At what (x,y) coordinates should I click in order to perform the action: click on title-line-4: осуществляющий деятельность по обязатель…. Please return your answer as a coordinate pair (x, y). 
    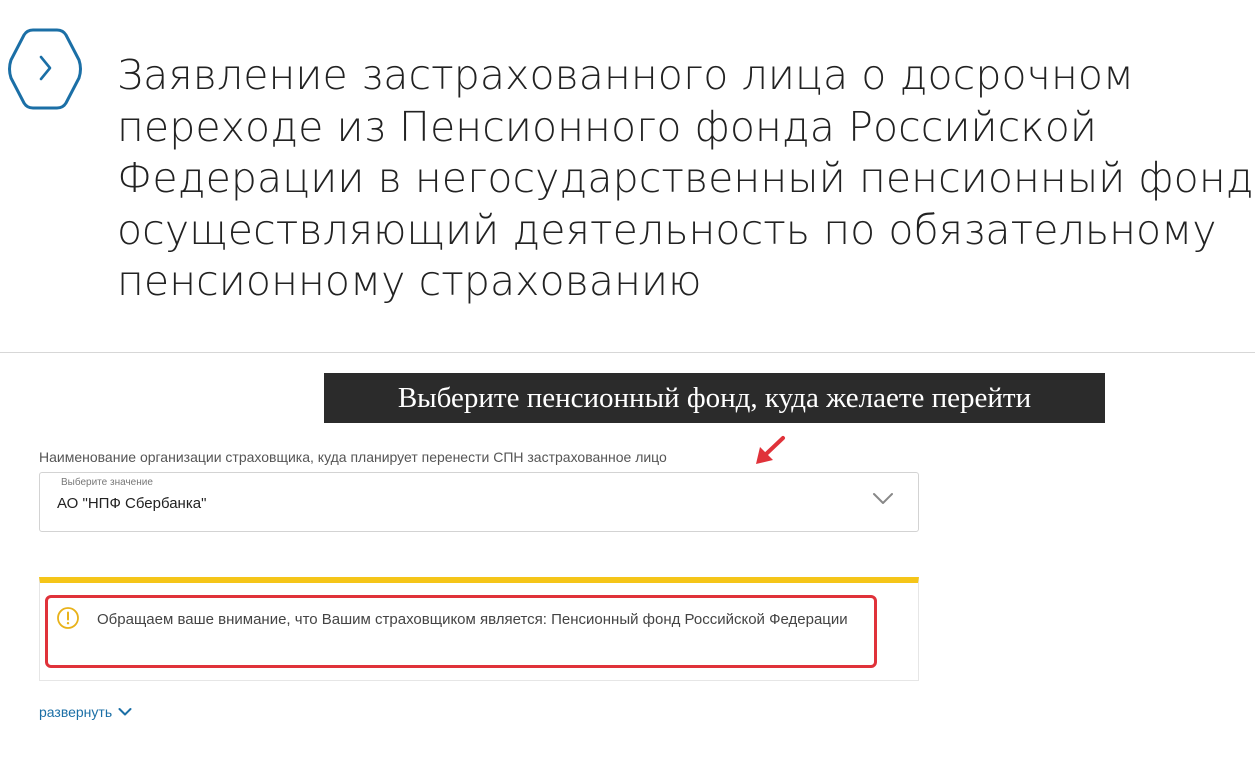
    Looking at the image, I should click on (667, 229).